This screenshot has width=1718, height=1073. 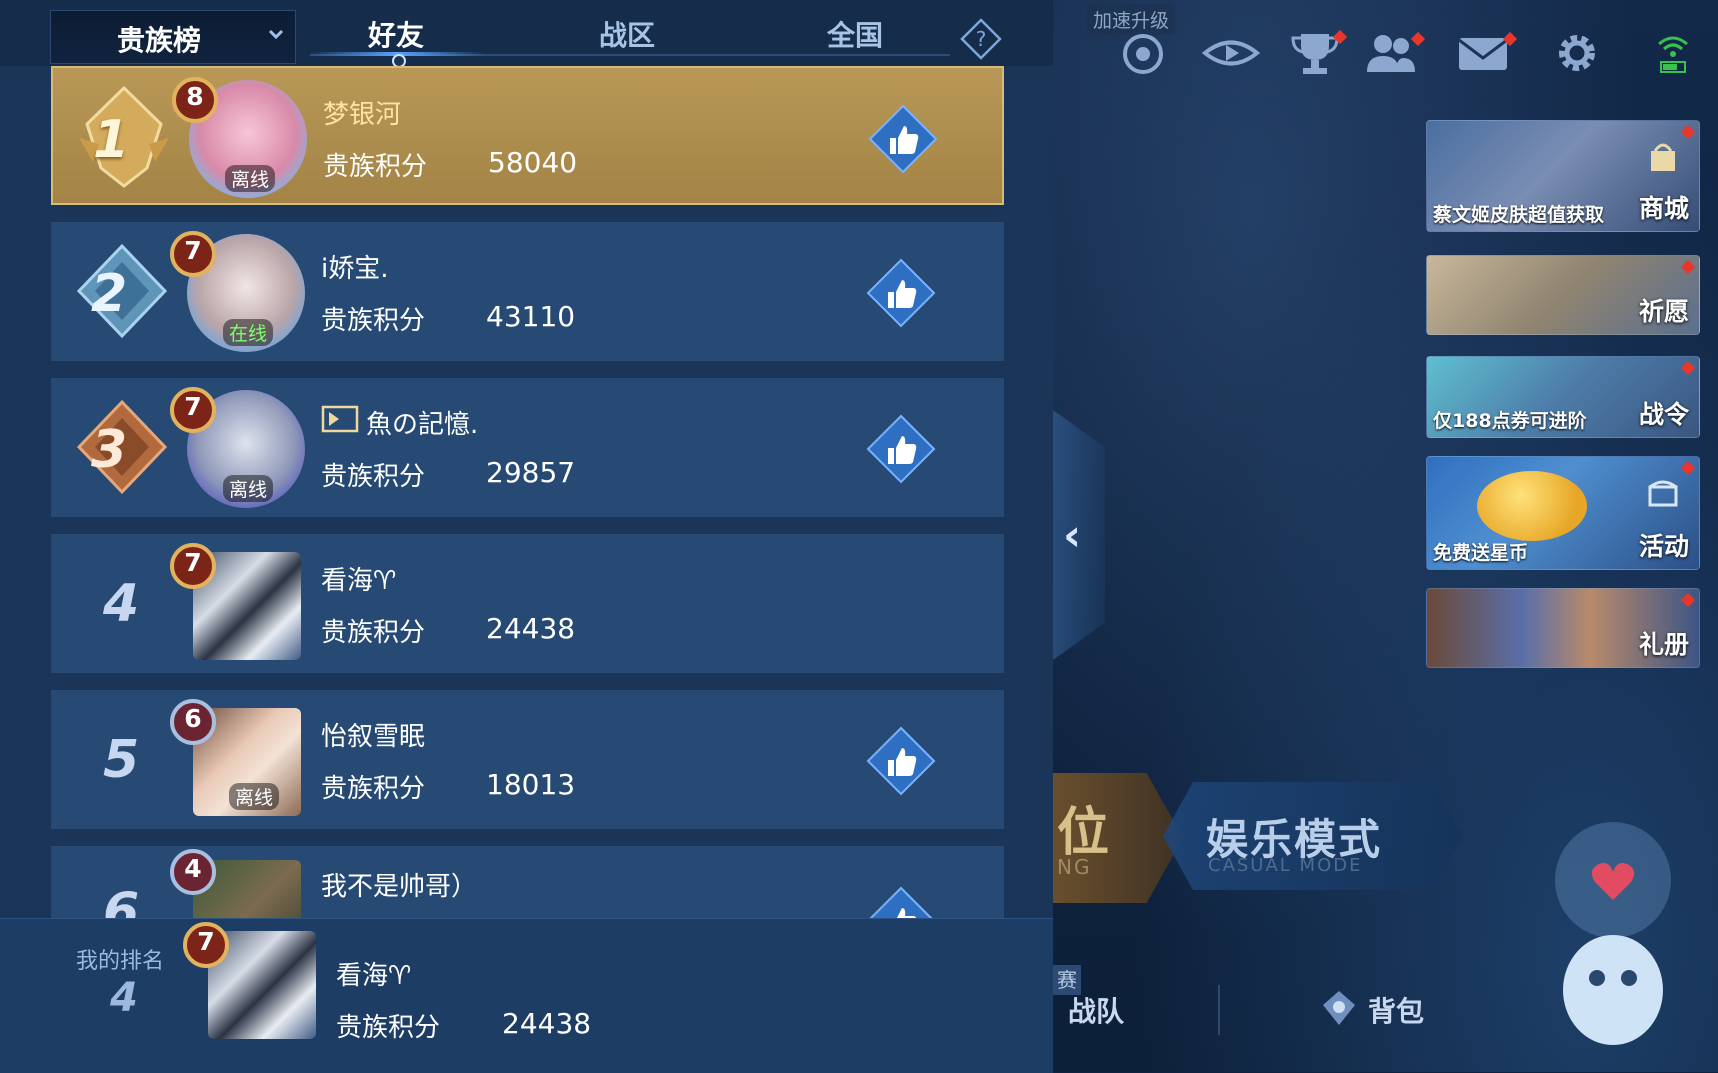 What do you see at coordinates (121, 604) in the screenshot?
I see `rank-number: 4` at bounding box center [121, 604].